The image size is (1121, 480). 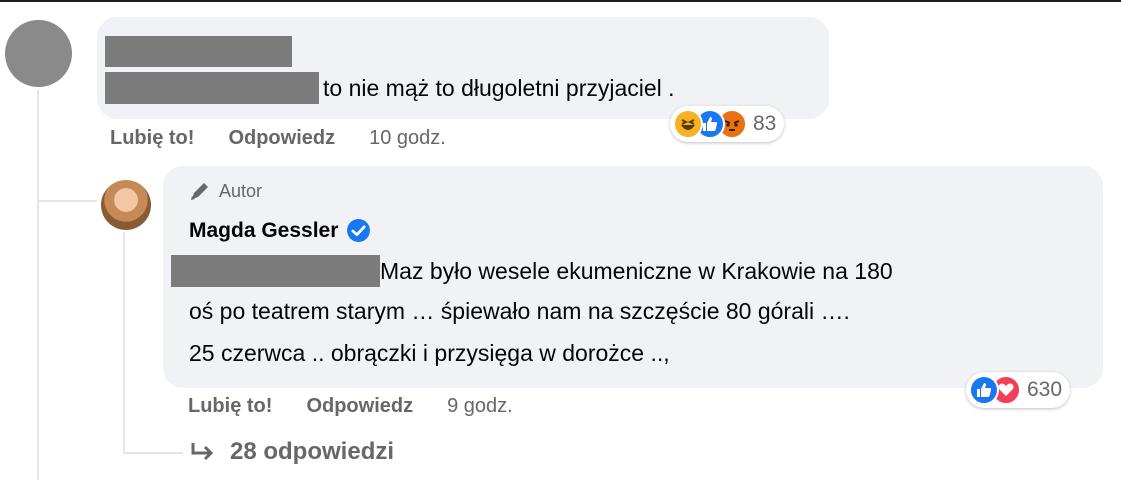 What do you see at coordinates (153, 453) in the screenshot?
I see `reply-thread-branch` at bounding box center [153, 453].